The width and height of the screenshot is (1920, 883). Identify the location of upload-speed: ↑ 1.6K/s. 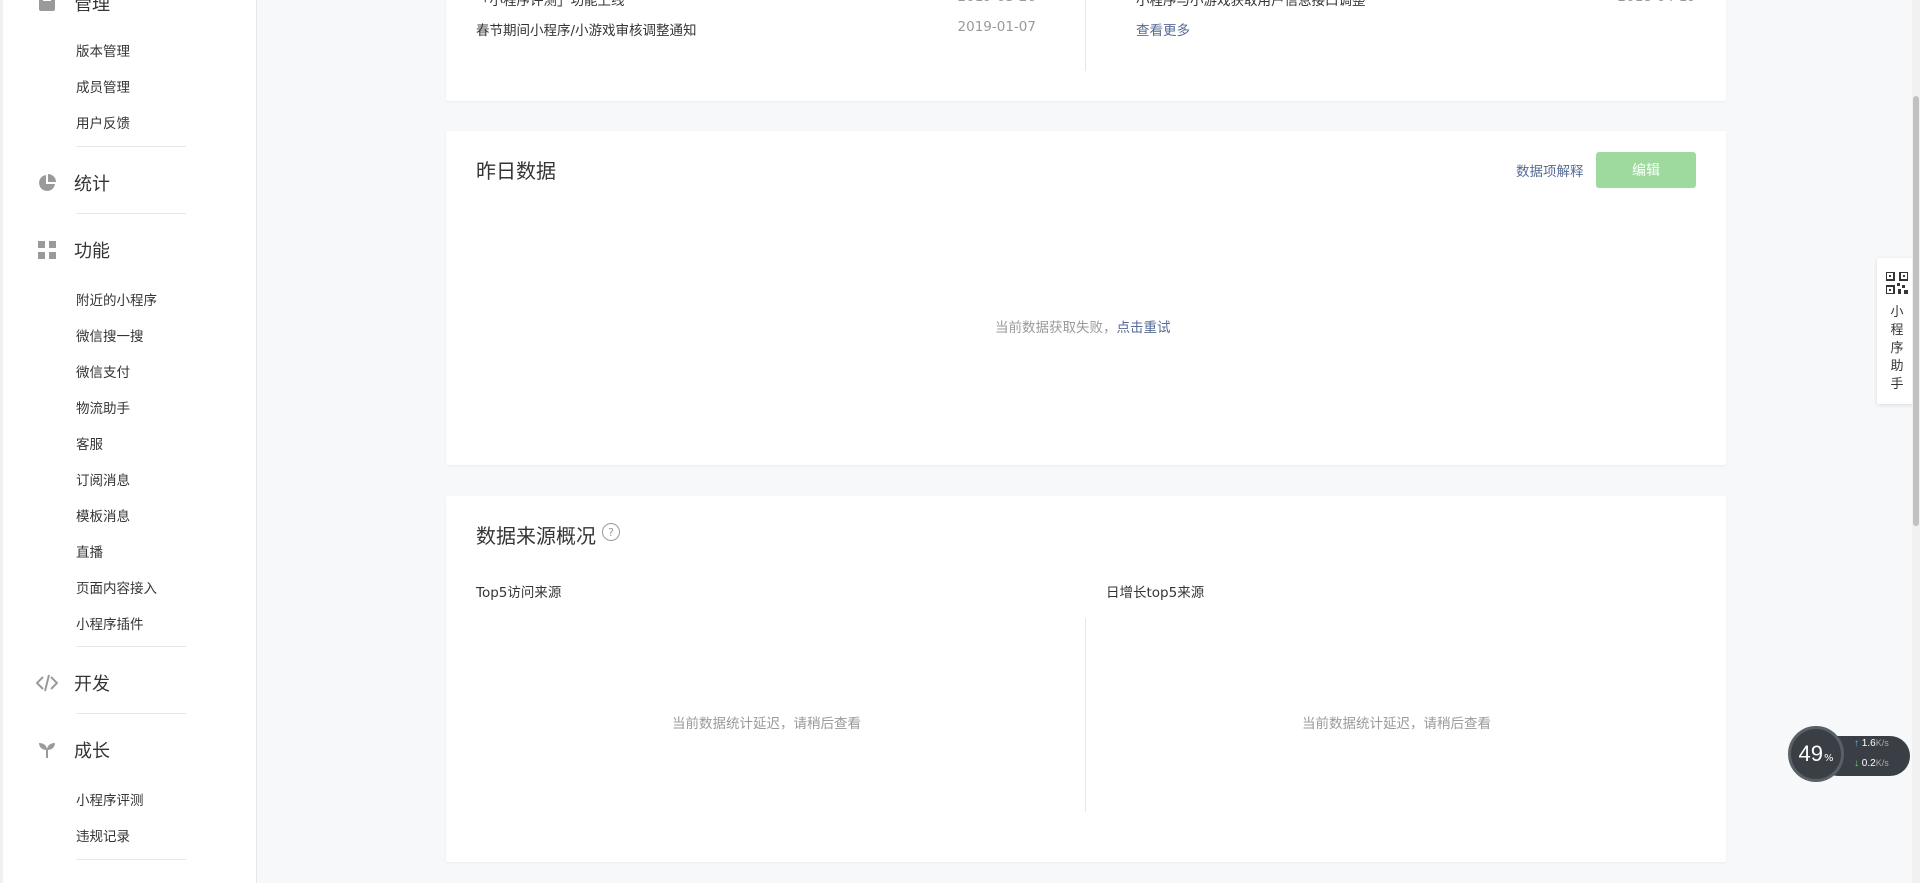
(1871, 743).